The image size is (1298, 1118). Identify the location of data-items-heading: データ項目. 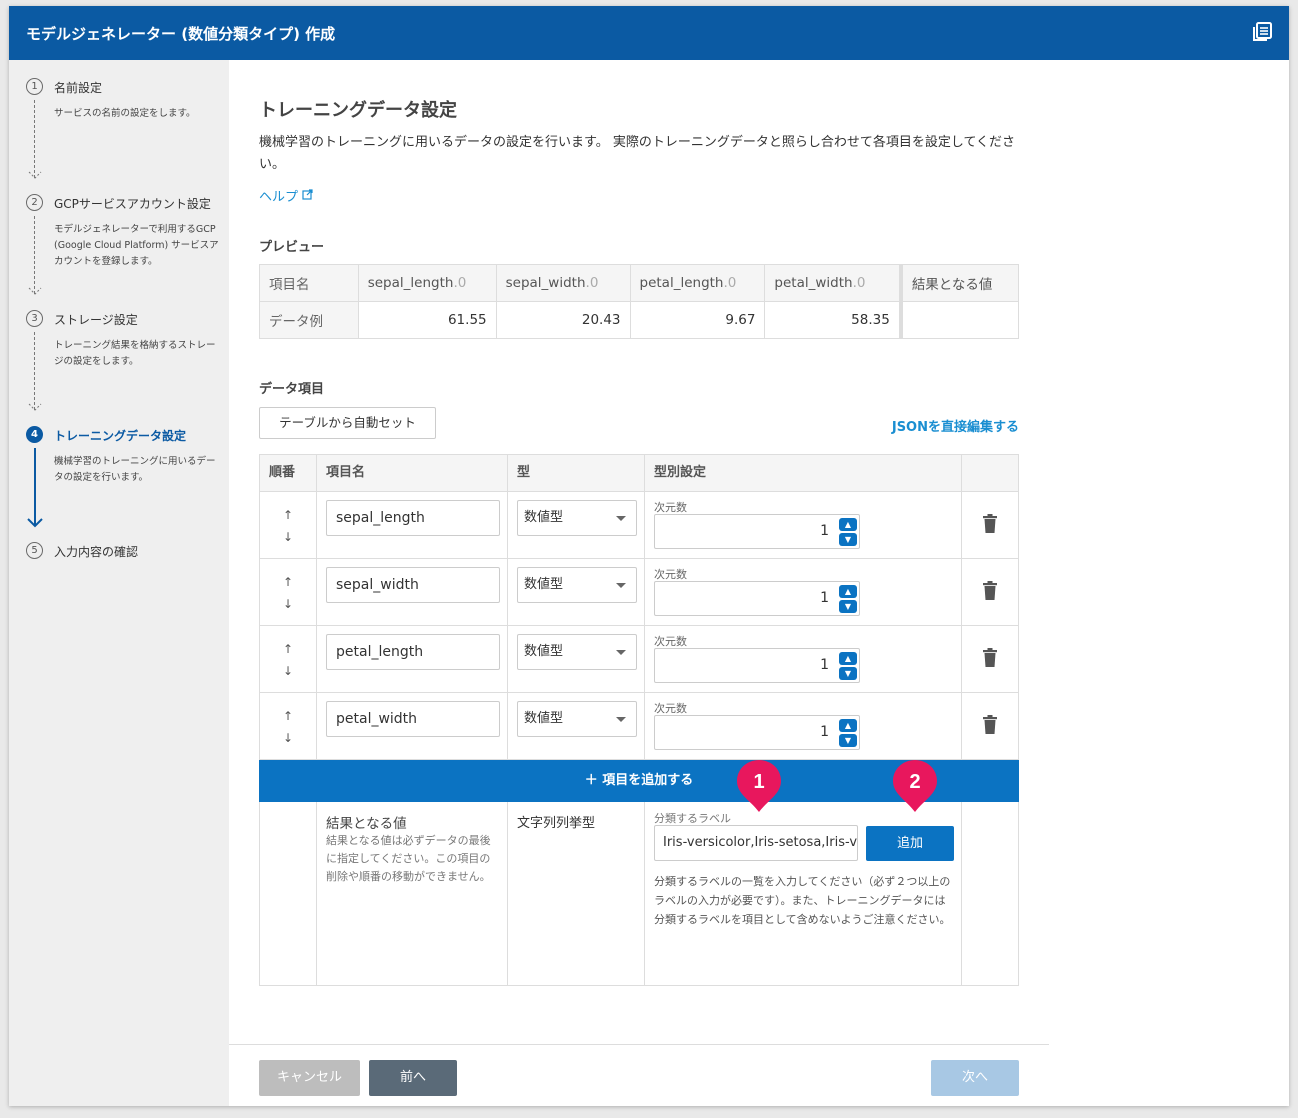
(292, 389).